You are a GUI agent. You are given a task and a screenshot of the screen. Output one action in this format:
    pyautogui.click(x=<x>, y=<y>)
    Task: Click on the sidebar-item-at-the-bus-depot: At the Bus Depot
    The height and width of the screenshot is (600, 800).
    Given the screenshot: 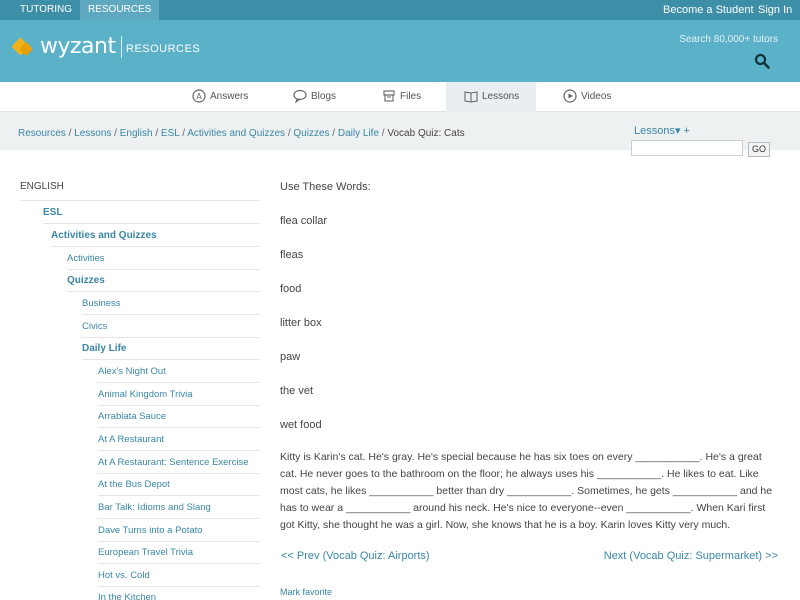 What is the action you would take?
    pyautogui.click(x=134, y=484)
    